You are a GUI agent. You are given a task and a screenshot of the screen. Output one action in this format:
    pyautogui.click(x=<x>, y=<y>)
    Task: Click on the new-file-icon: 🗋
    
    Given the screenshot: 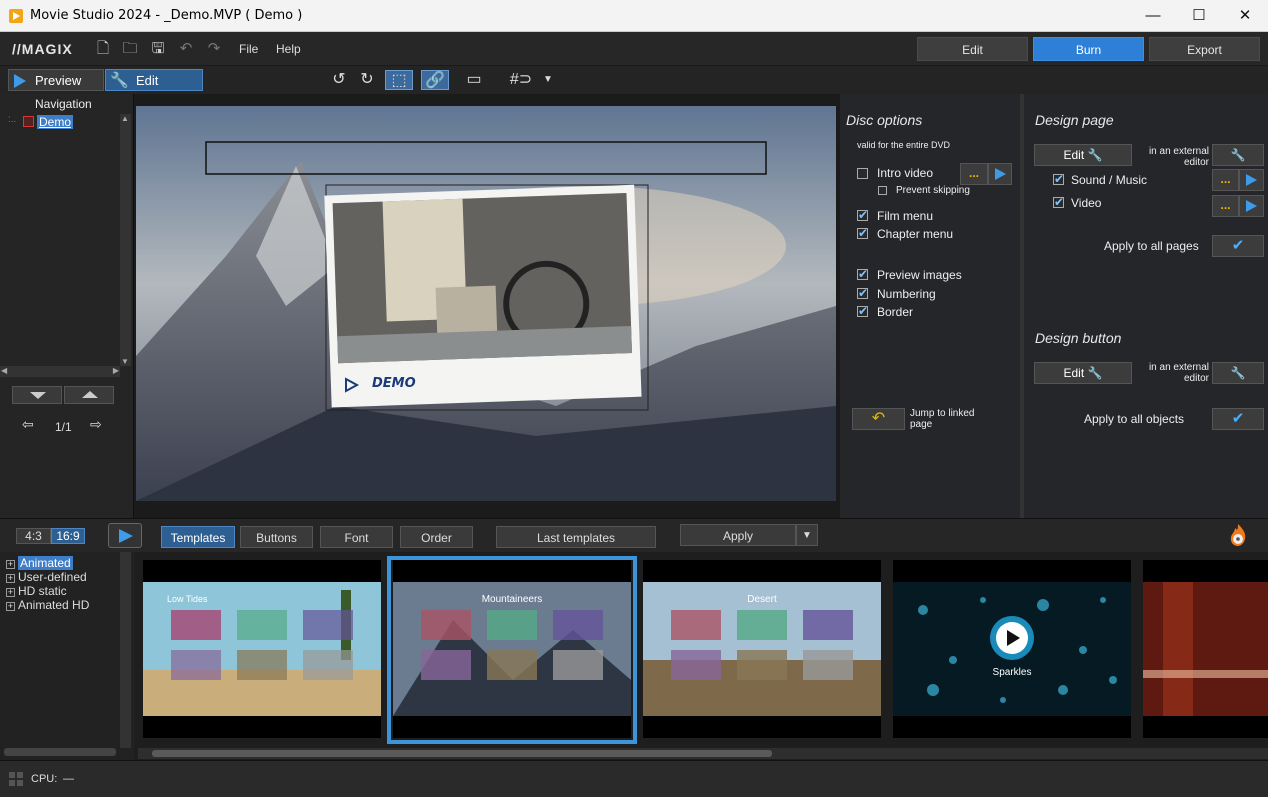 What is the action you would take?
    pyautogui.click(x=103, y=49)
    